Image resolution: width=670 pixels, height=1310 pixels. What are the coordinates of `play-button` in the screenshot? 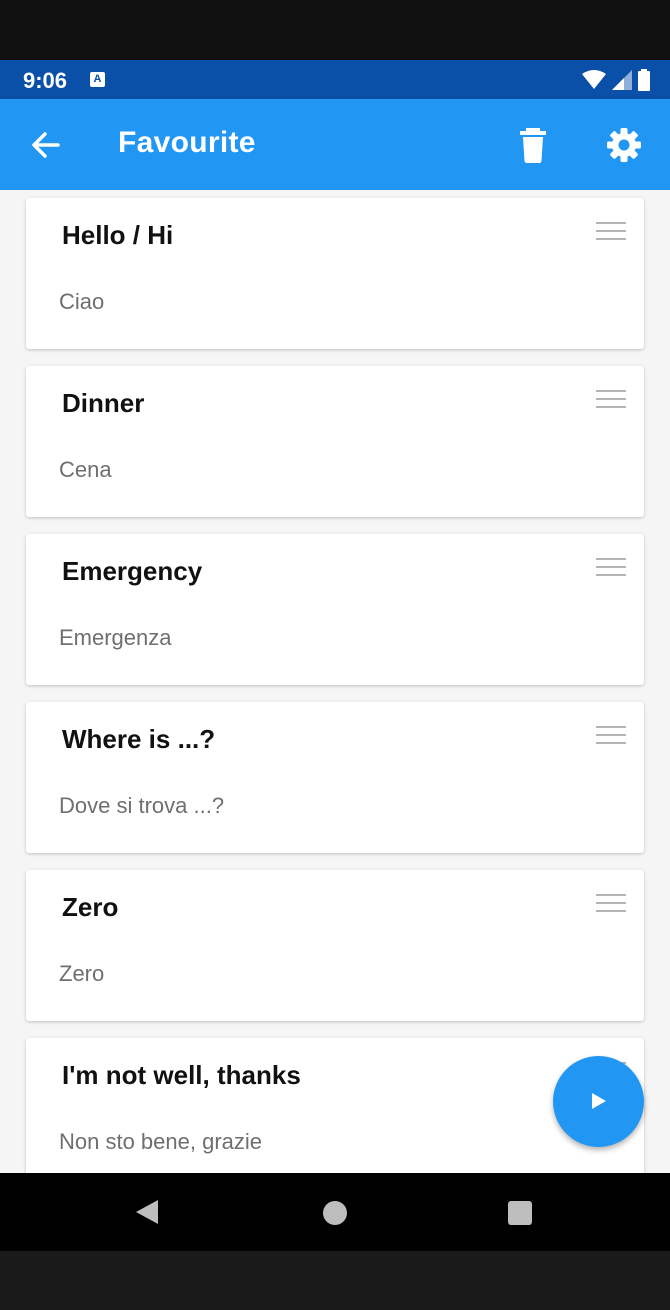 It's located at (598, 1101).